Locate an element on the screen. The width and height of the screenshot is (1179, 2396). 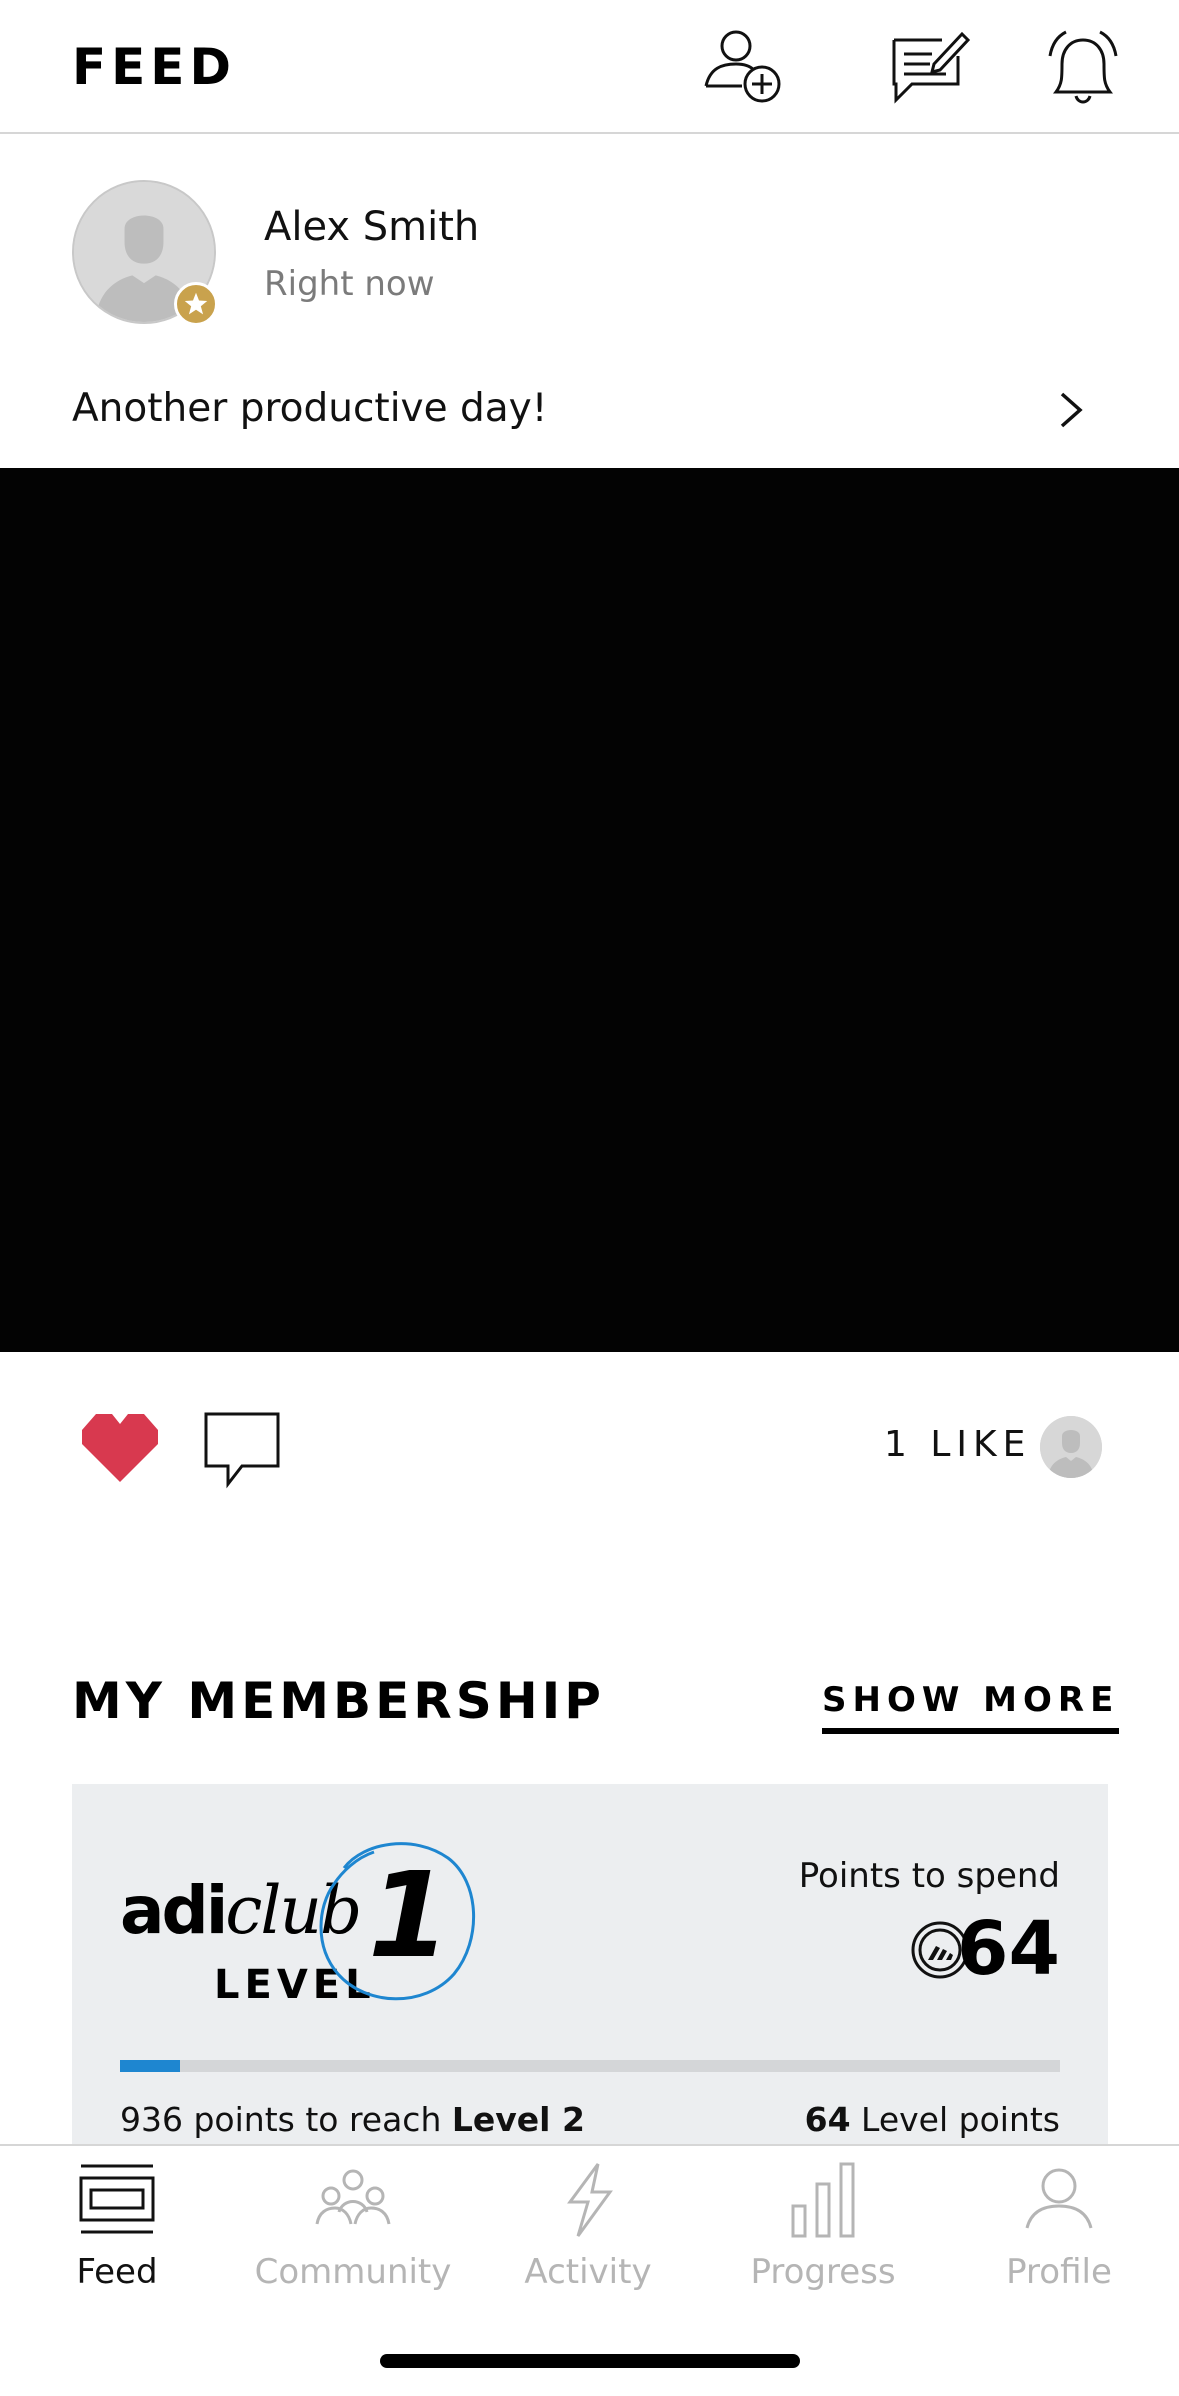
page-title: FEED is located at coordinates (154, 67).